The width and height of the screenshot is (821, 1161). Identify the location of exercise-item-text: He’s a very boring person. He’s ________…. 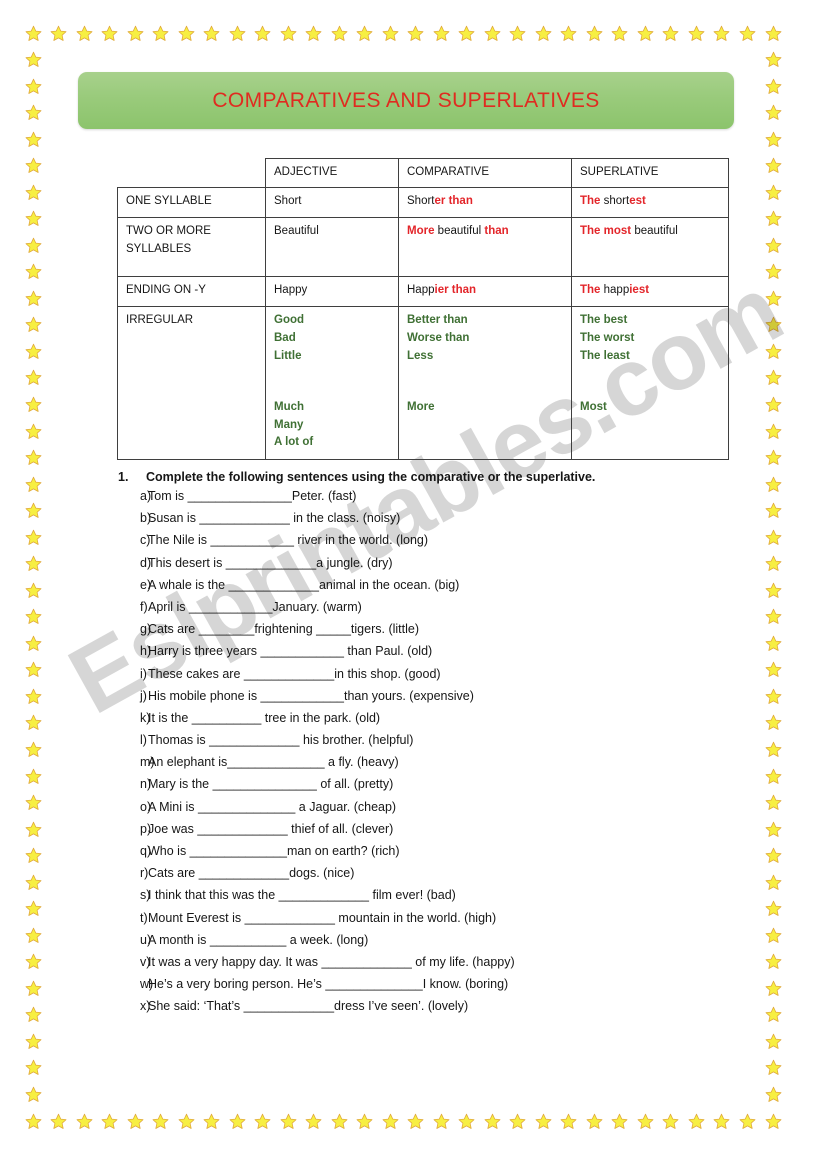
(328, 984).